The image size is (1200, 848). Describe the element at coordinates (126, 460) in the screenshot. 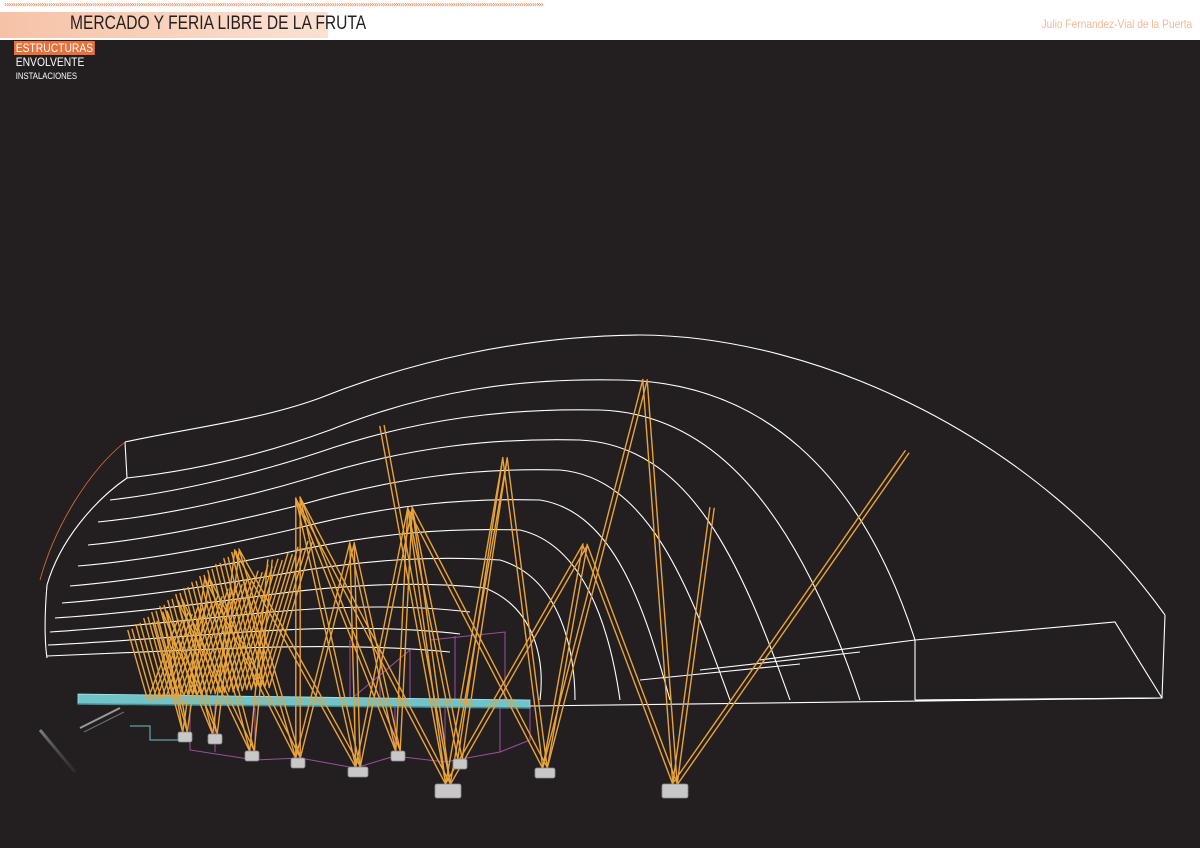

I see `roof-left-end` at that location.